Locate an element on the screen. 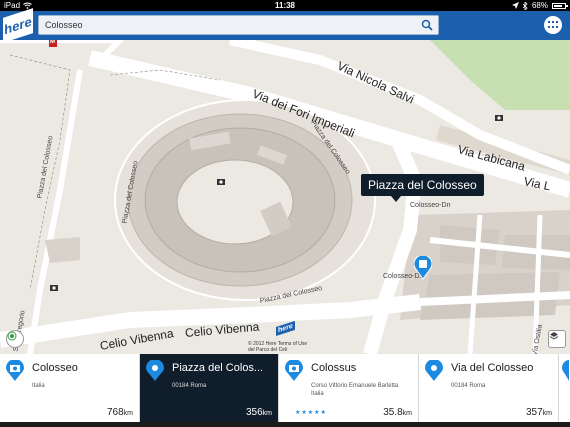  rating-stars: ★★★★★ is located at coordinates (311, 413).